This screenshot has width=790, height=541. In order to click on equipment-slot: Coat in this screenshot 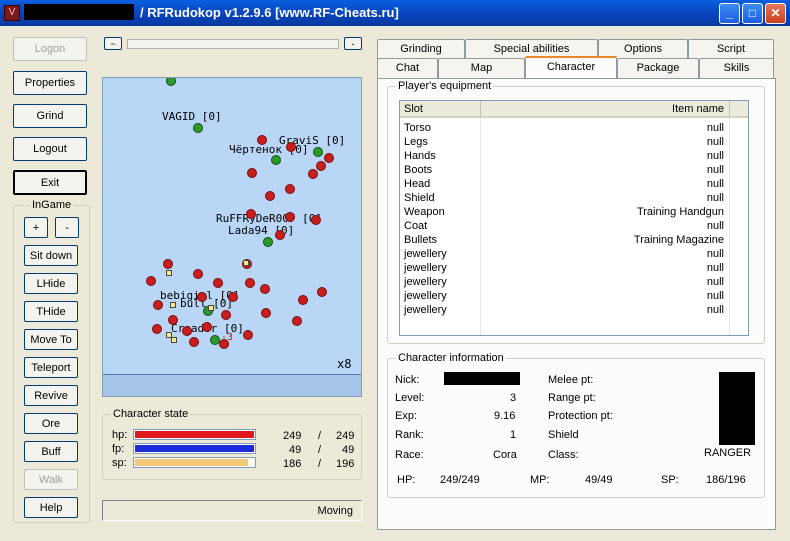, I will do `click(441, 226)`.